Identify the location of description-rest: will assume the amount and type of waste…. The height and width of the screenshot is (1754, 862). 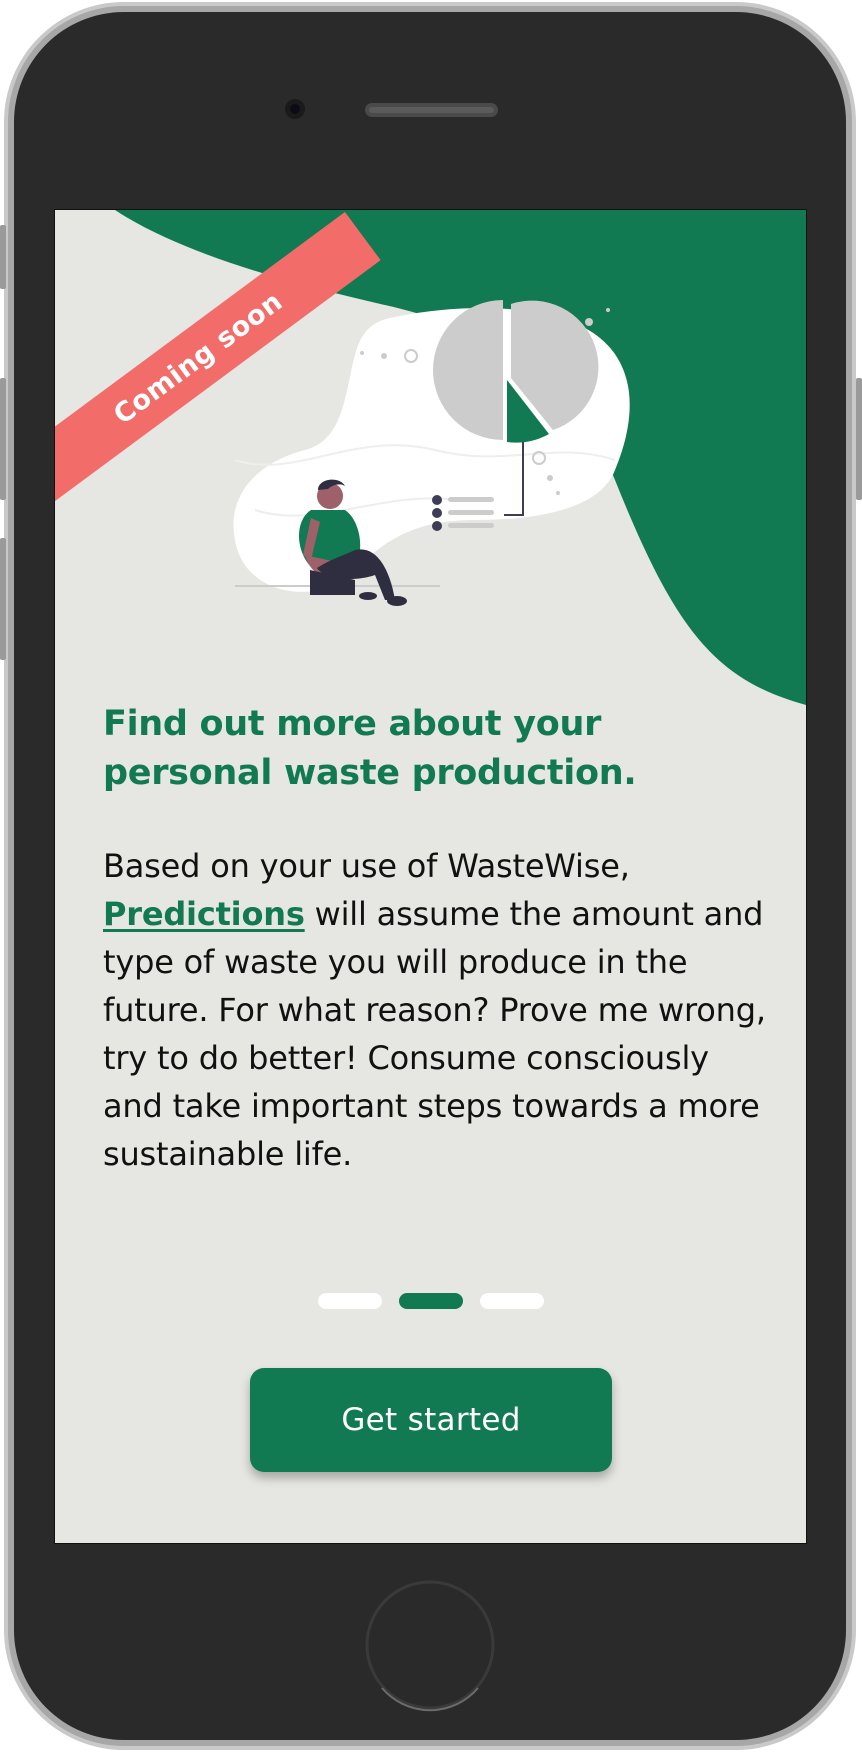
(434, 1034).